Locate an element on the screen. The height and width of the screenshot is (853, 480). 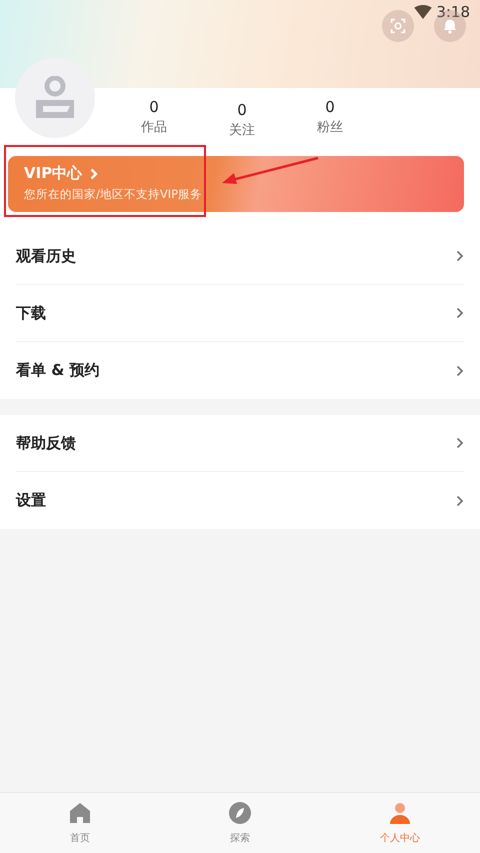
vip-subtitle: 您所在的国家/地区不支持VIP服务 is located at coordinates (114, 194).